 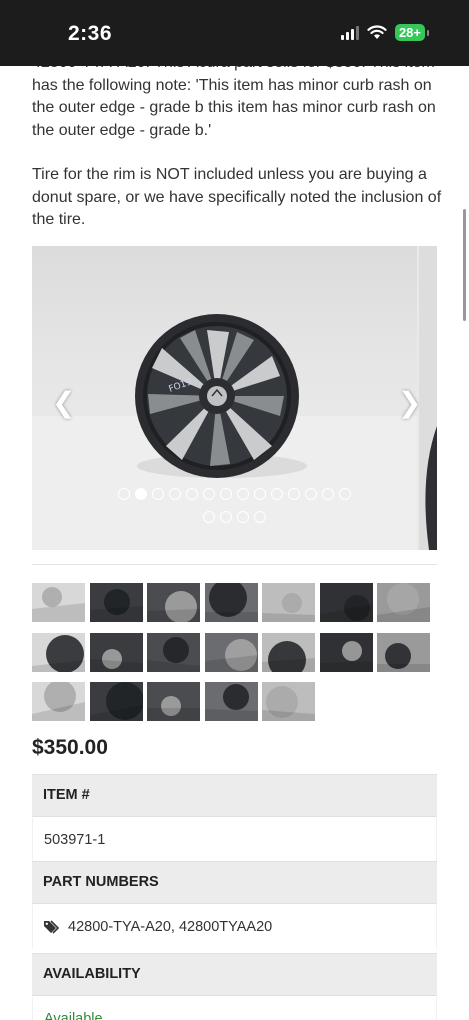 I want to click on part-numbers-row: 42800-TYA-A20, 42800TYAA20, so click(x=234, y=927).